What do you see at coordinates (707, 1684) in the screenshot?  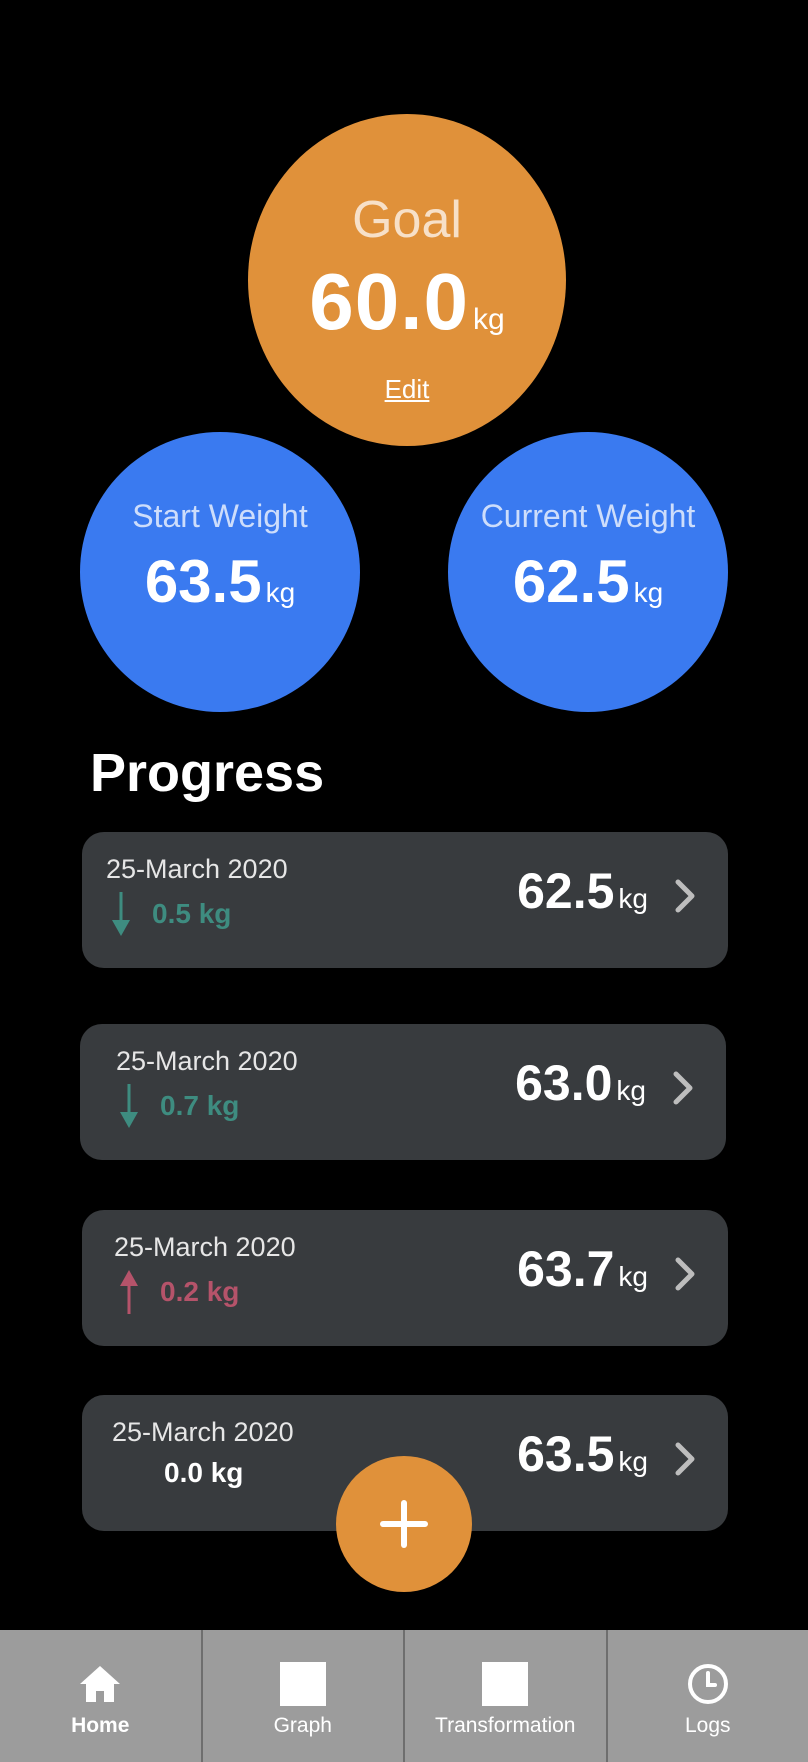 I see `clock-icon` at bounding box center [707, 1684].